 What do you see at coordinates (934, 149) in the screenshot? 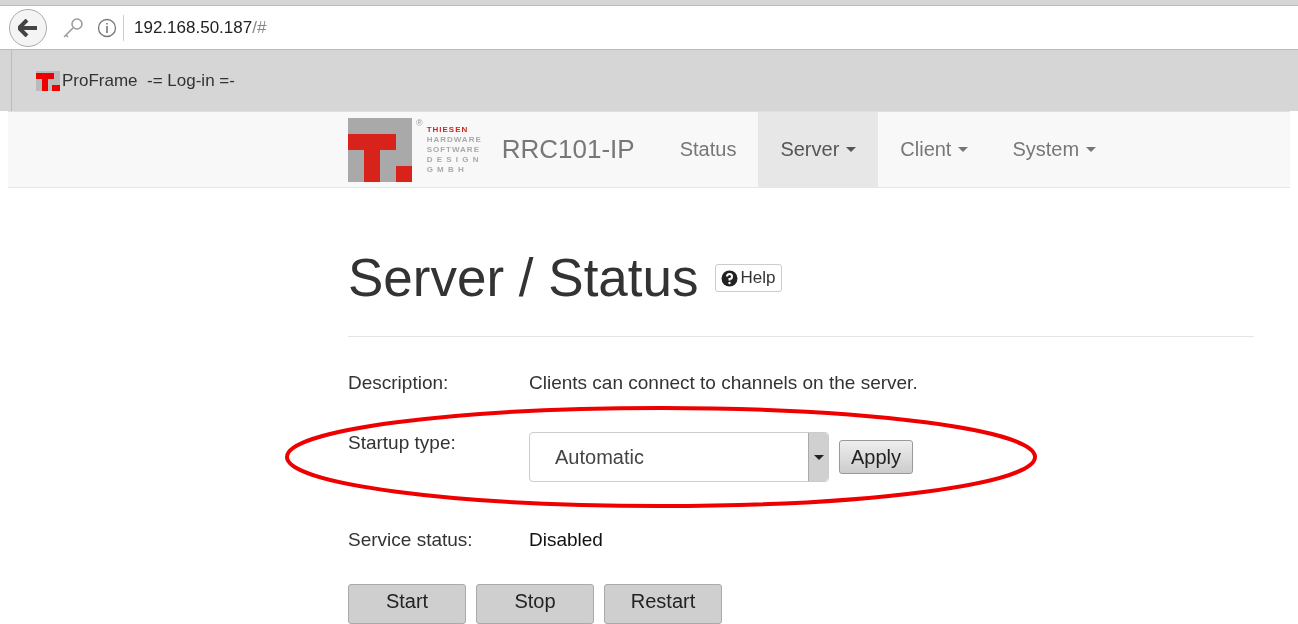
I see `nav-item: Client` at bounding box center [934, 149].